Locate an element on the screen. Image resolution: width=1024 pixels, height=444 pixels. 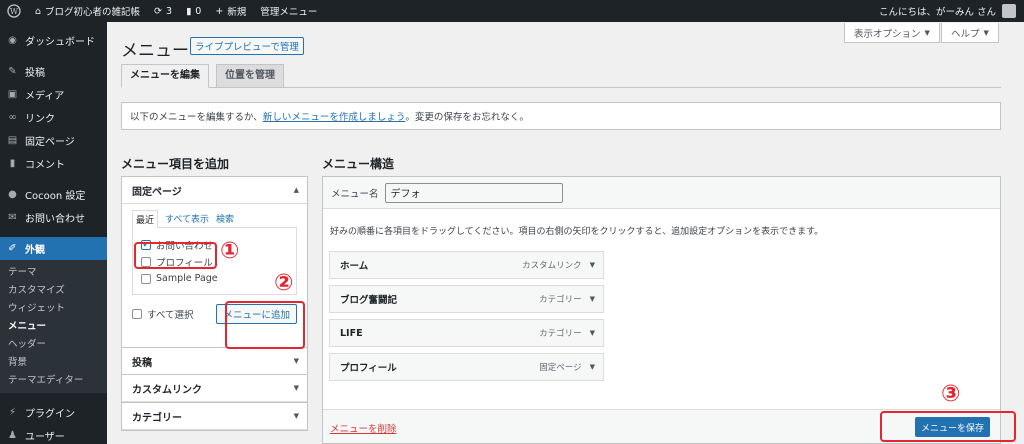
sidebar-item-media: ▣ メディア is located at coordinates (53, 94).